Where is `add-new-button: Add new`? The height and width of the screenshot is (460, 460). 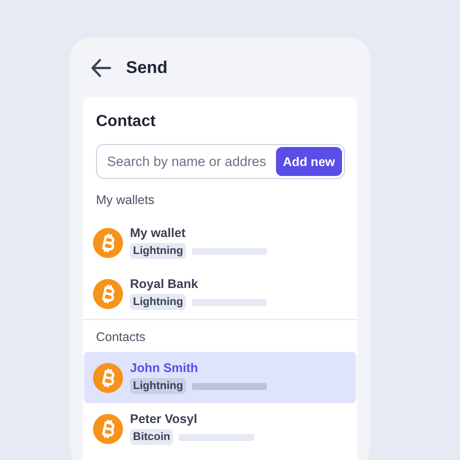 add-new-button: Add new is located at coordinates (309, 161).